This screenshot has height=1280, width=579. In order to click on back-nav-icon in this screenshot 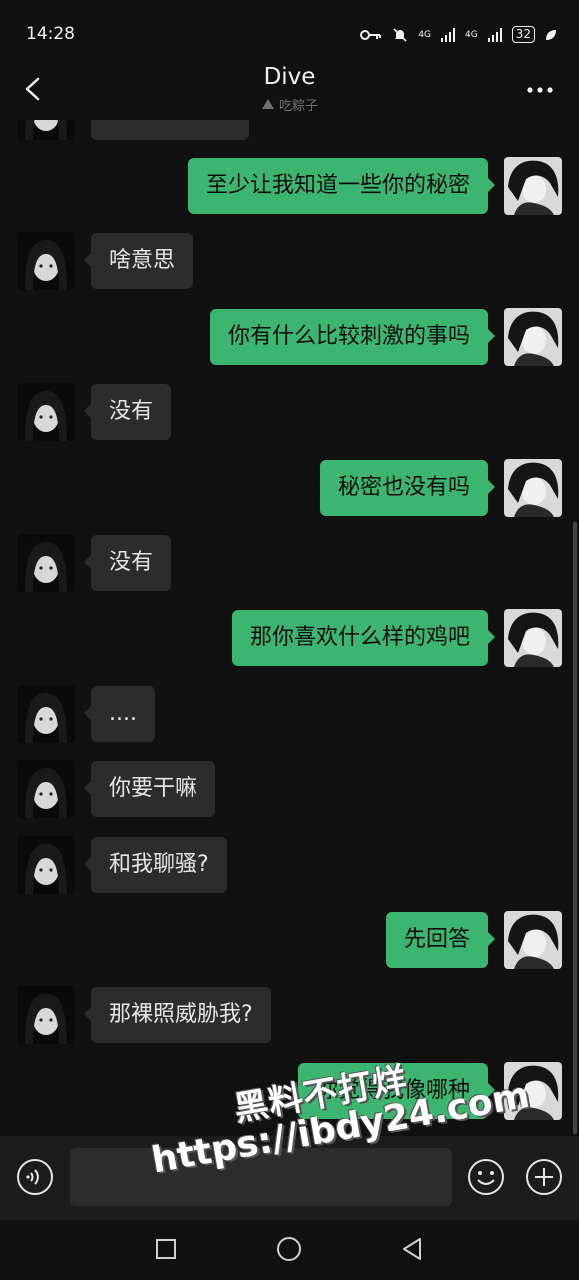, I will do `click(412, 1249)`.